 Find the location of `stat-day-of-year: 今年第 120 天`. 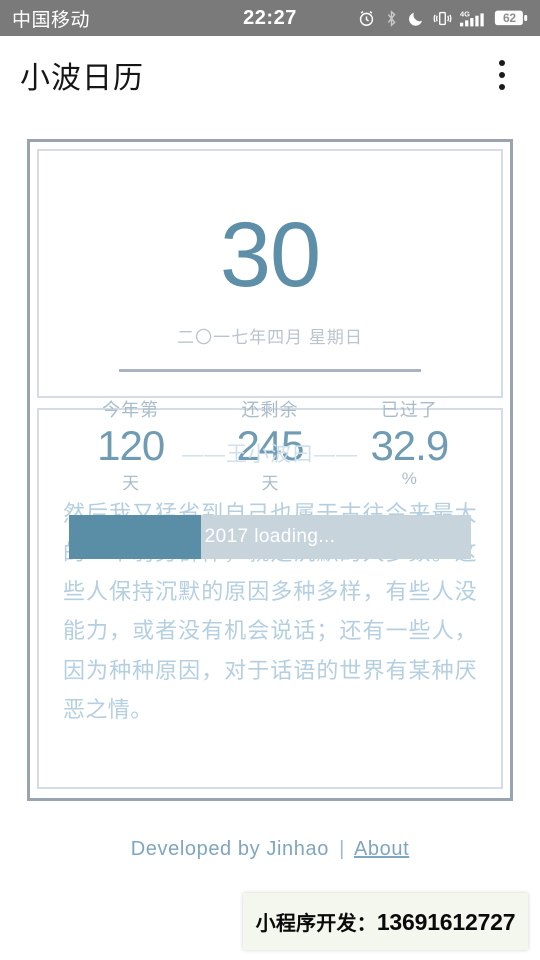

stat-day-of-year: 今年第 120 天 is located at coordinates (130, 445).